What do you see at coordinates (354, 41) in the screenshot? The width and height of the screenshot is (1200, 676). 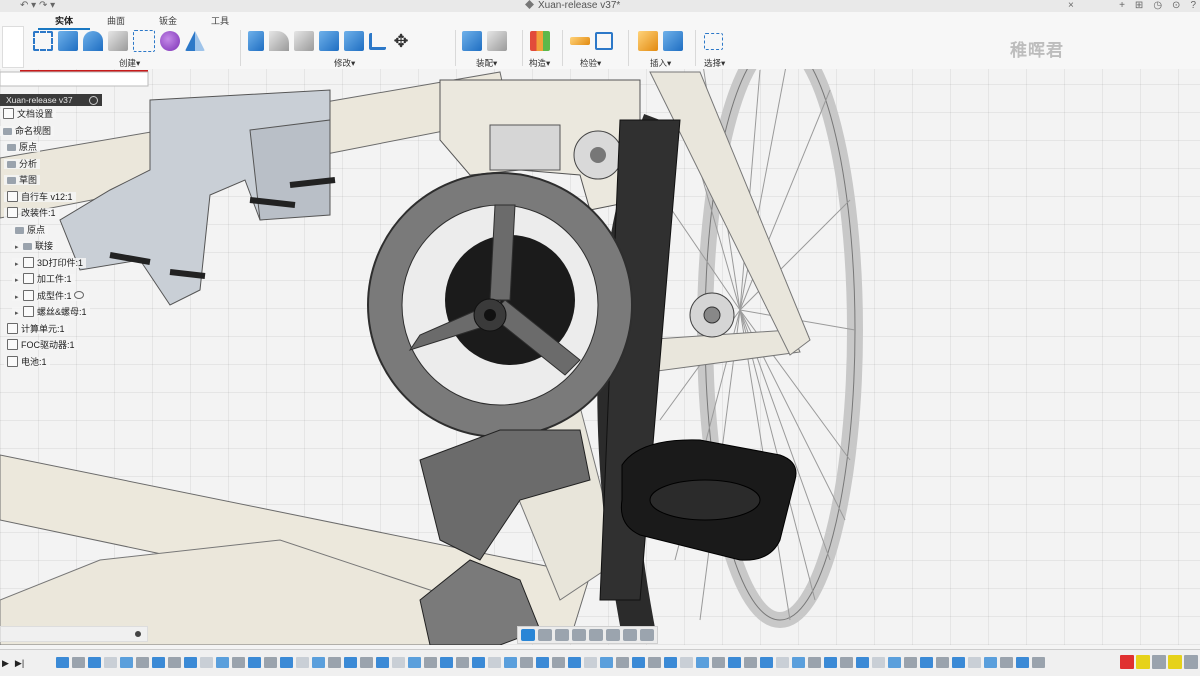 I see `combine-icon` at bounding box center [354, 41].